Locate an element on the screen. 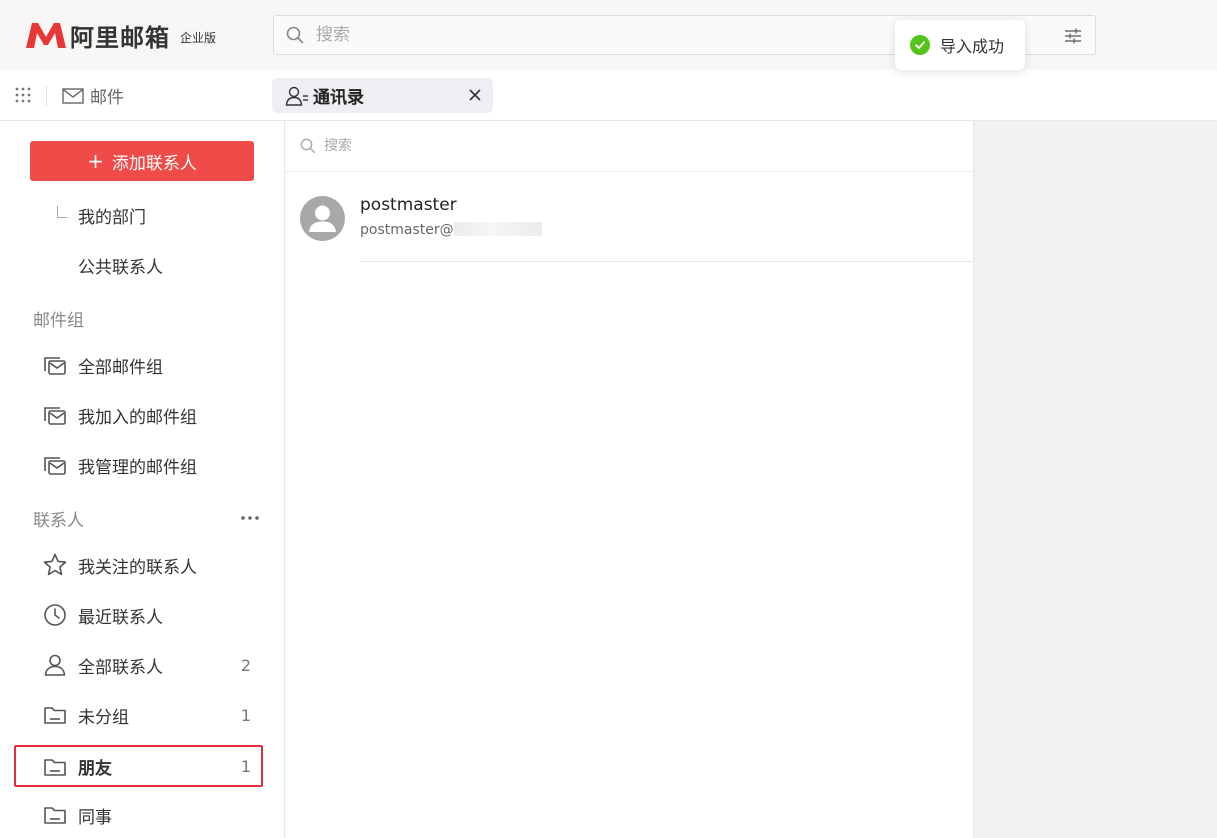 The image size is (1217, 838). brand-name: 阿里邮箱 is located at coordinates (120, 37).